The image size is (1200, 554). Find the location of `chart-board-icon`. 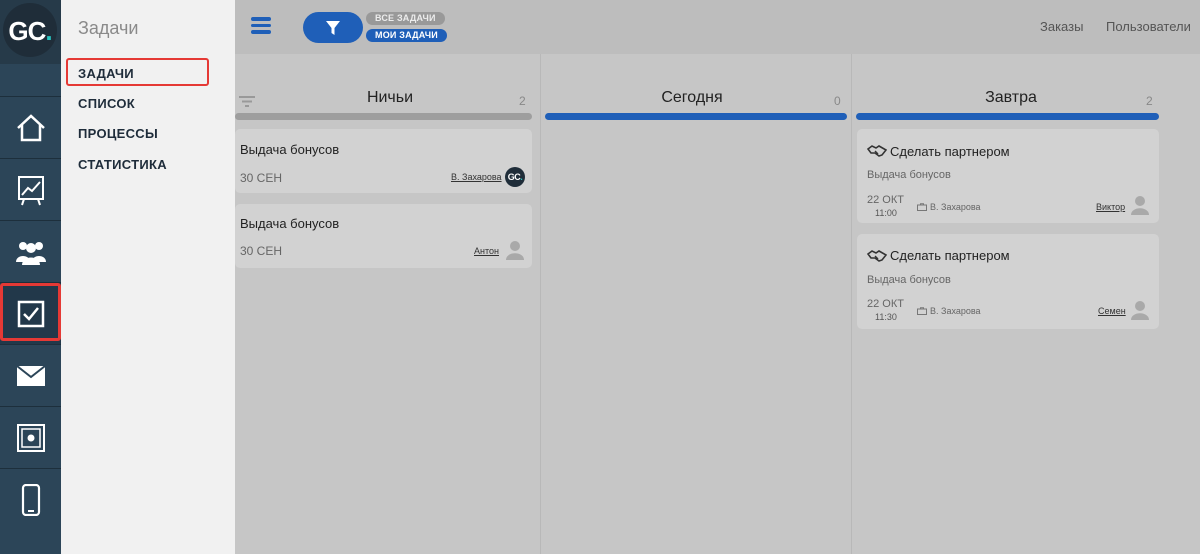

chart-board-icon is located at coordinates (30, 190).